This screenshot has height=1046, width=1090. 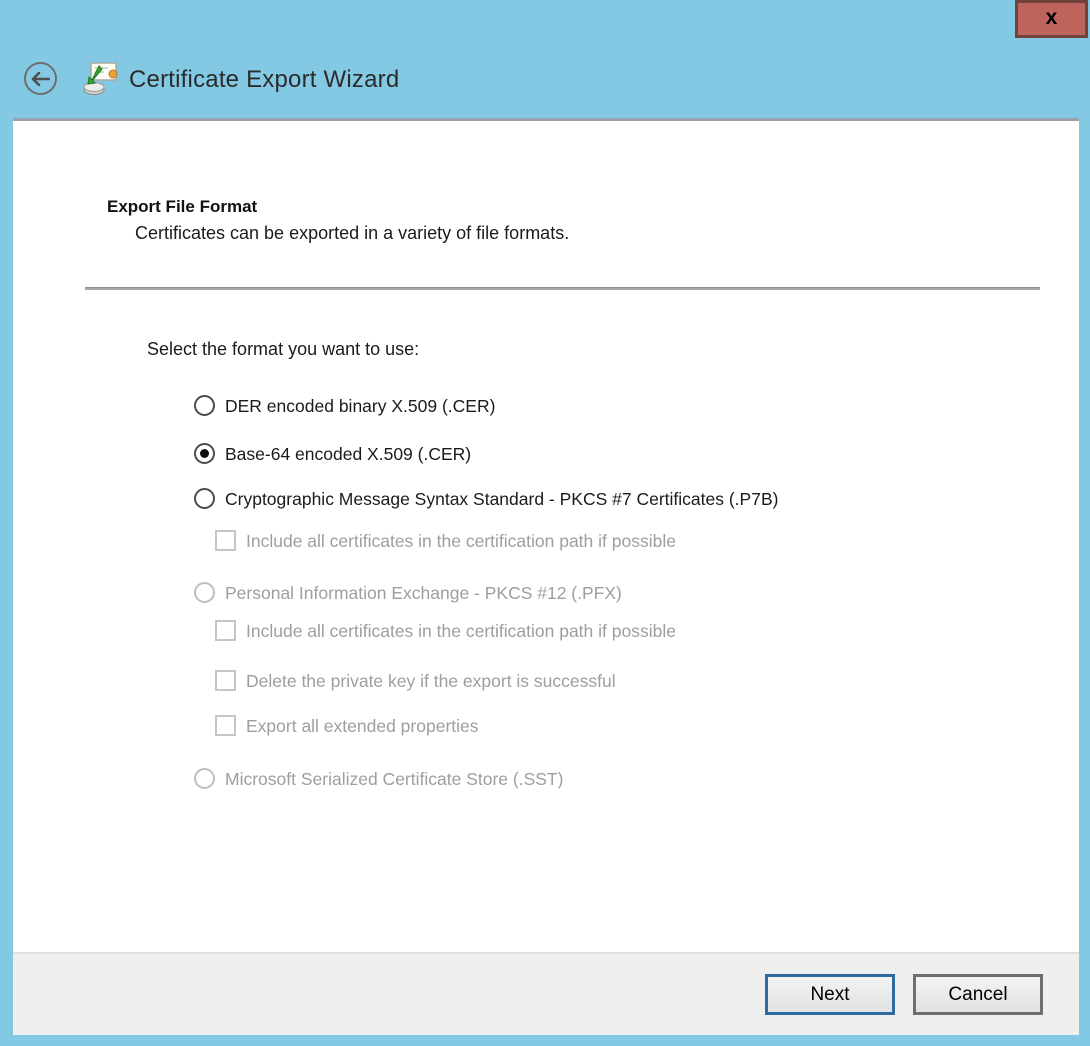 I want to click on checkbox-label: Export all extended properties, so click(x=362, y=726).